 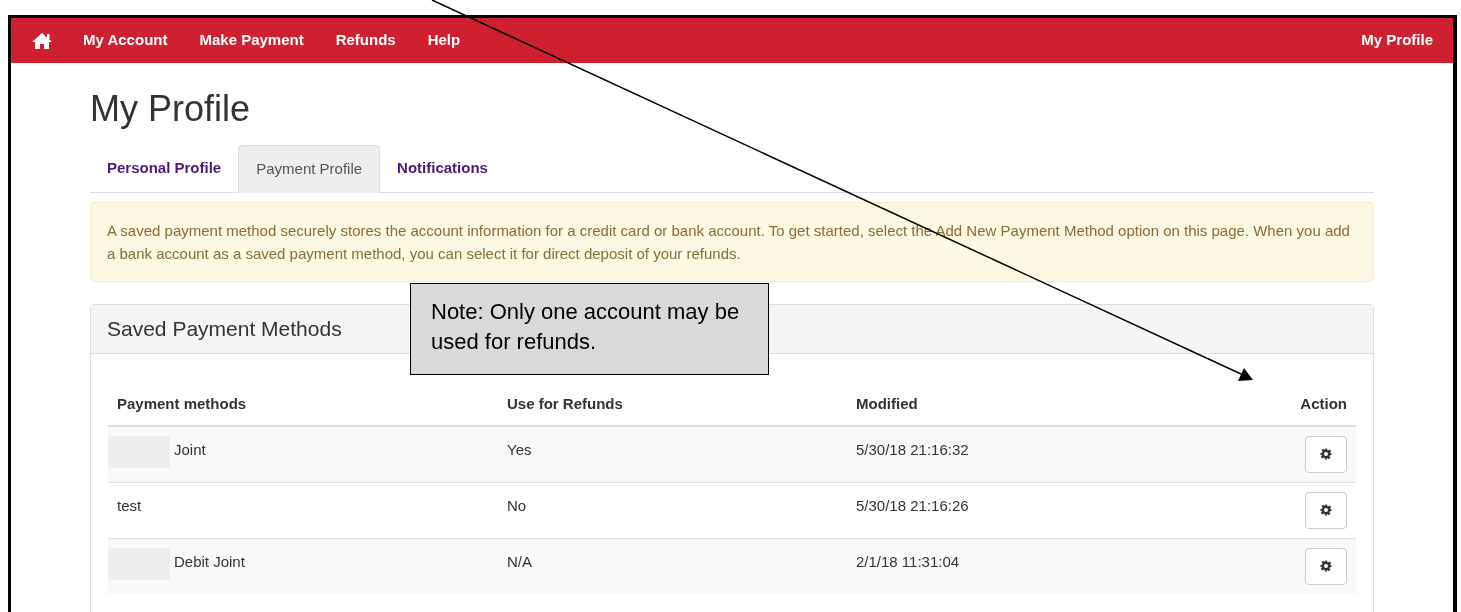 What do you see at coordinates (1397, 40) in the screenshot?
I see `nav-link: My Profile` at bounding box center [1397, 40].